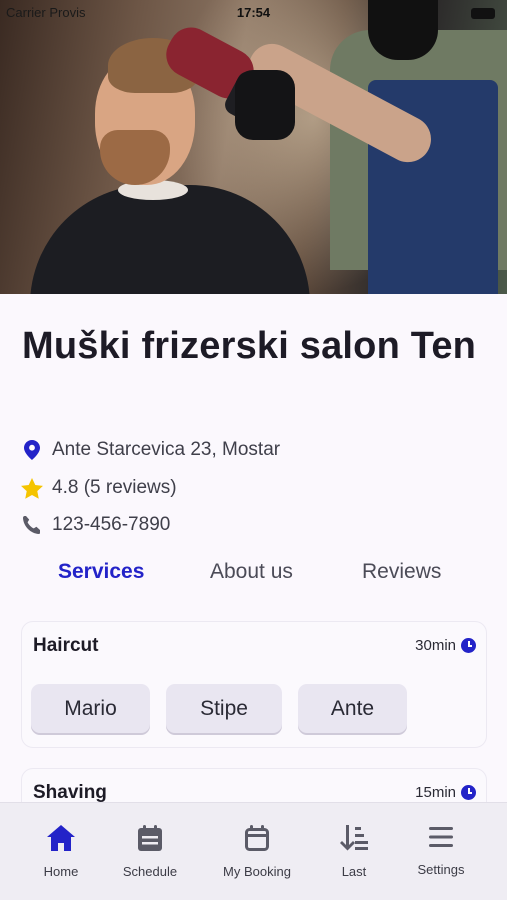 Image resolution: width=507 pixels, height=900 pixels. I want to click on menu-icon, so click(441, 839).